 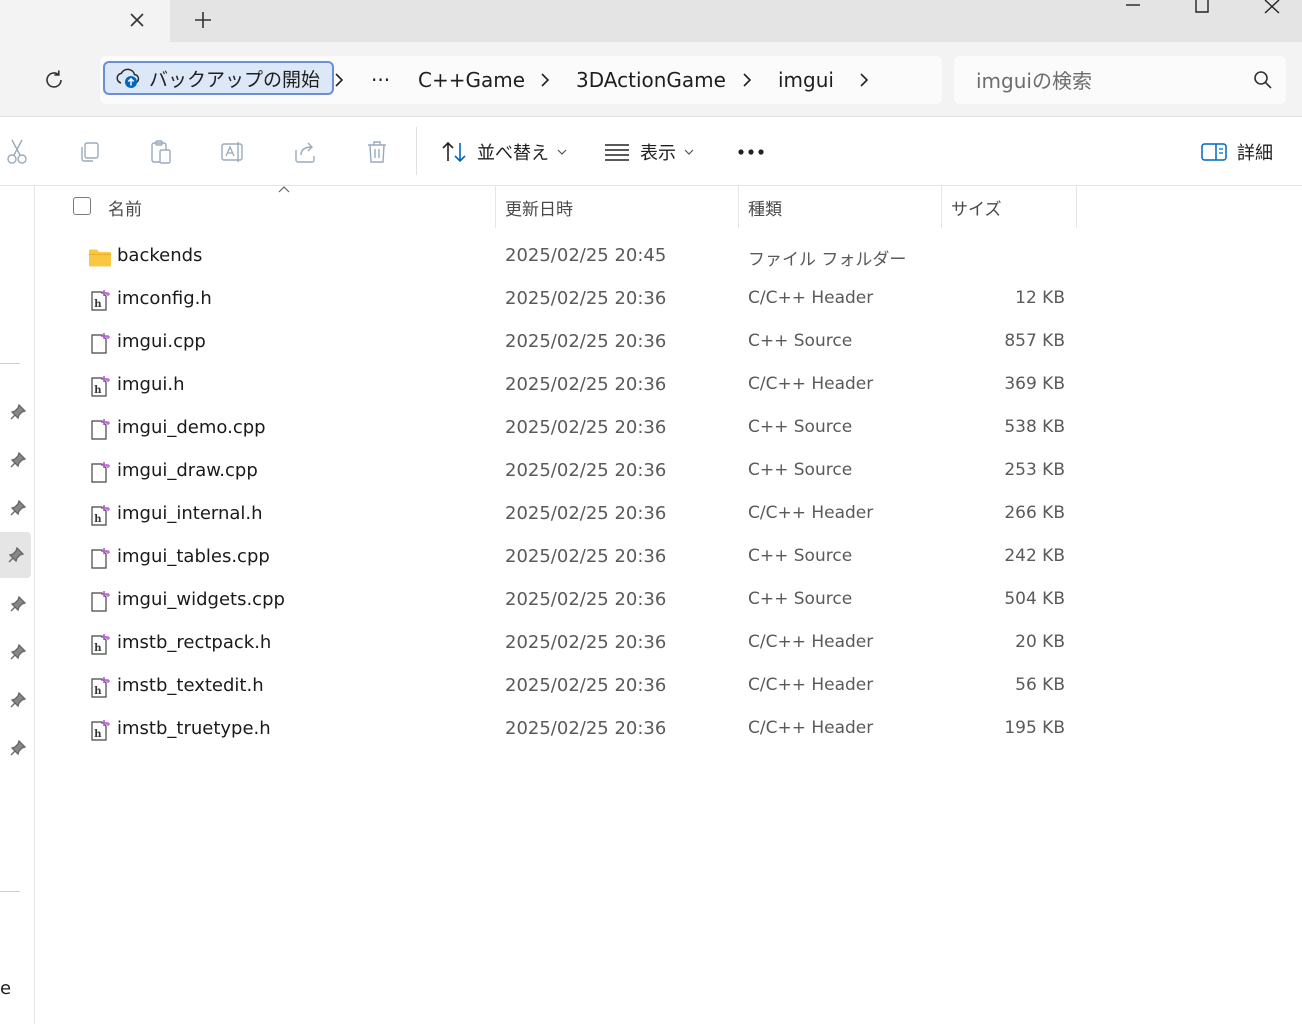 What do you see at coordinates (194, 642) in the screenshot?
I see `file-name: imstb_rectpack.h` at bounding box center [194, 642].